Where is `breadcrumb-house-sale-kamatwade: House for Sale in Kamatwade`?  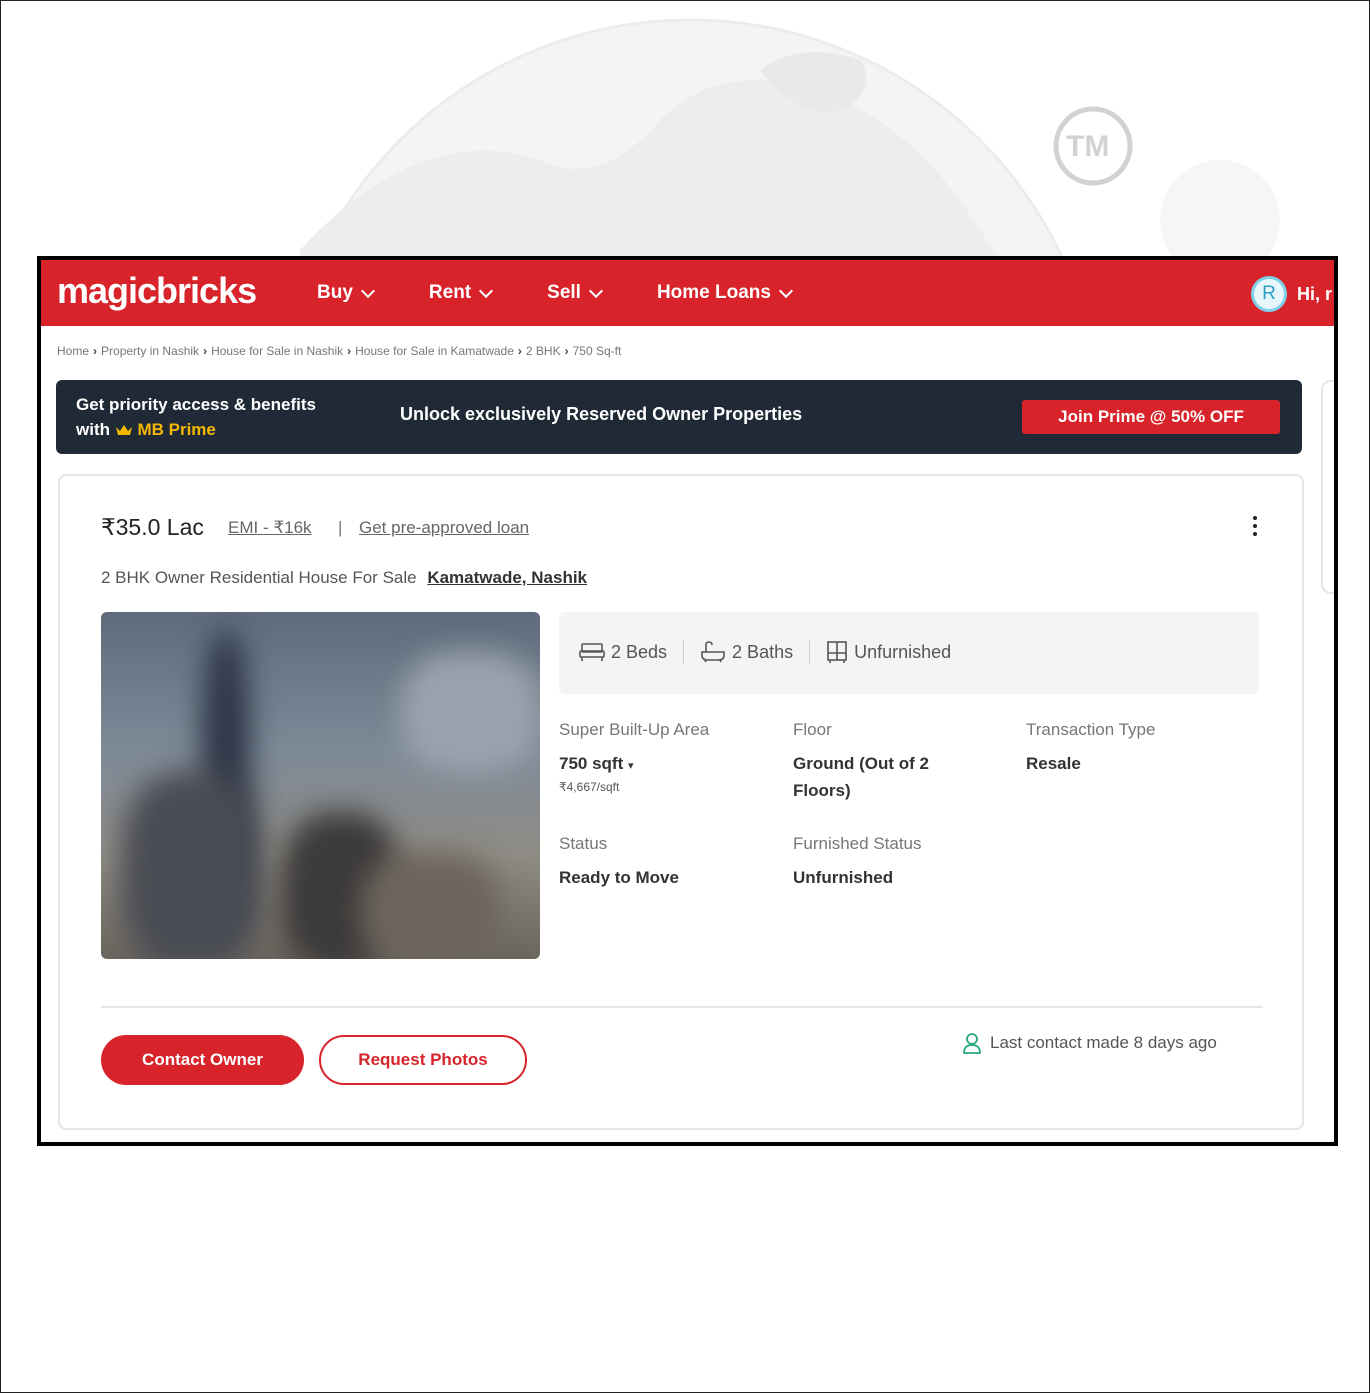
breadcrumb-house-sale-kamatwade: House for Sale in Kamatwade is located at coordinates (434, 351).